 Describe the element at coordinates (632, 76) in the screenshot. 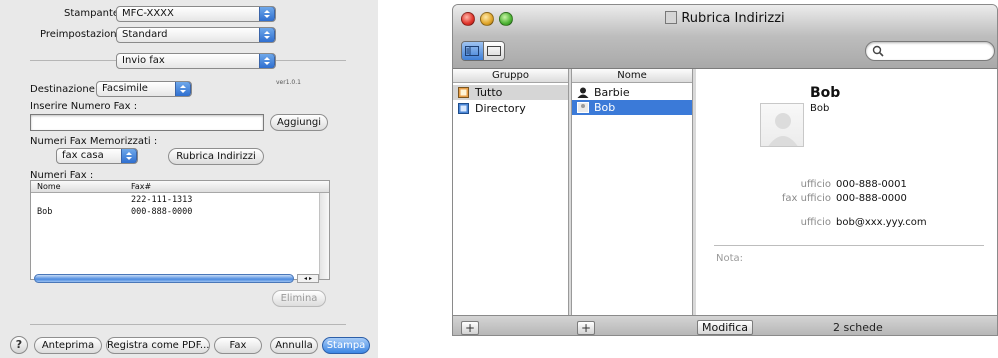

I see `name-header: Nome` at that location.